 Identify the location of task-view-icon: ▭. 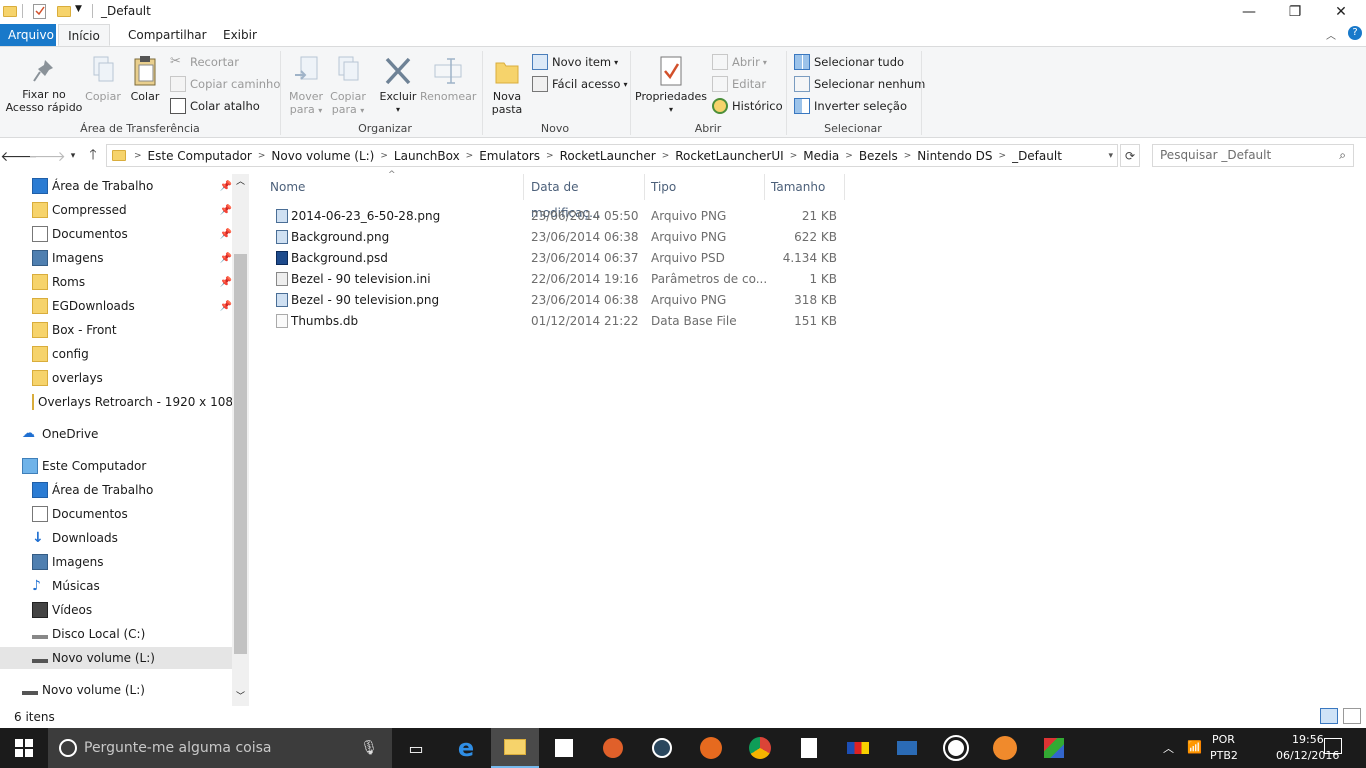
(416, 748).